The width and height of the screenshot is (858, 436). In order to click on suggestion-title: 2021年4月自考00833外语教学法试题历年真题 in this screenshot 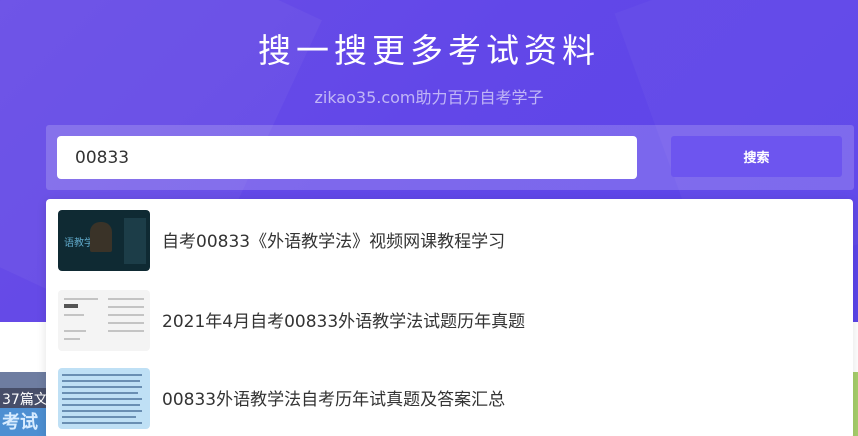, I will do `click(344, 322)`.